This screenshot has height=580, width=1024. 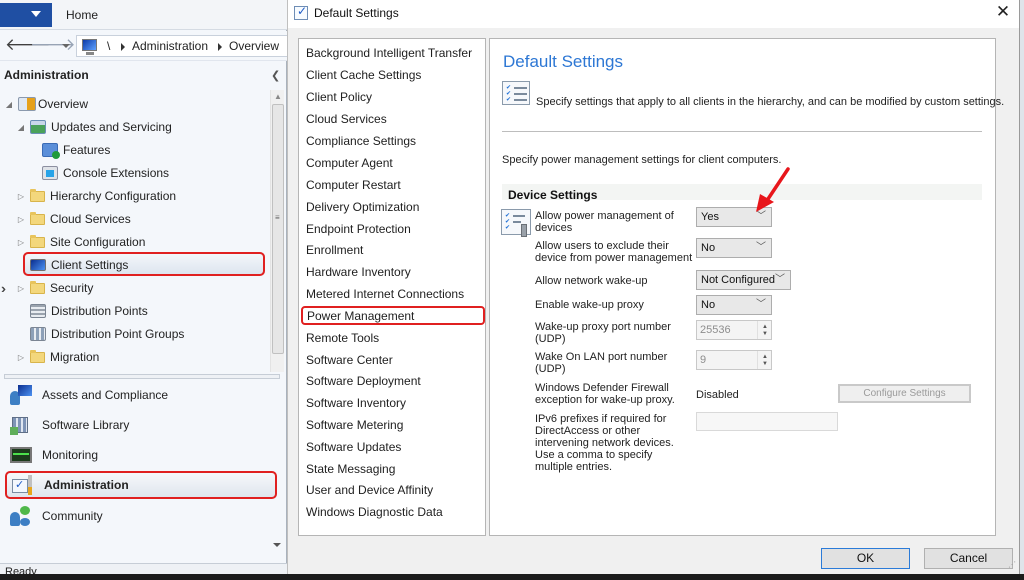 I want to click on category-remote-tools: Remote Tools, so click(x=392, y=339).